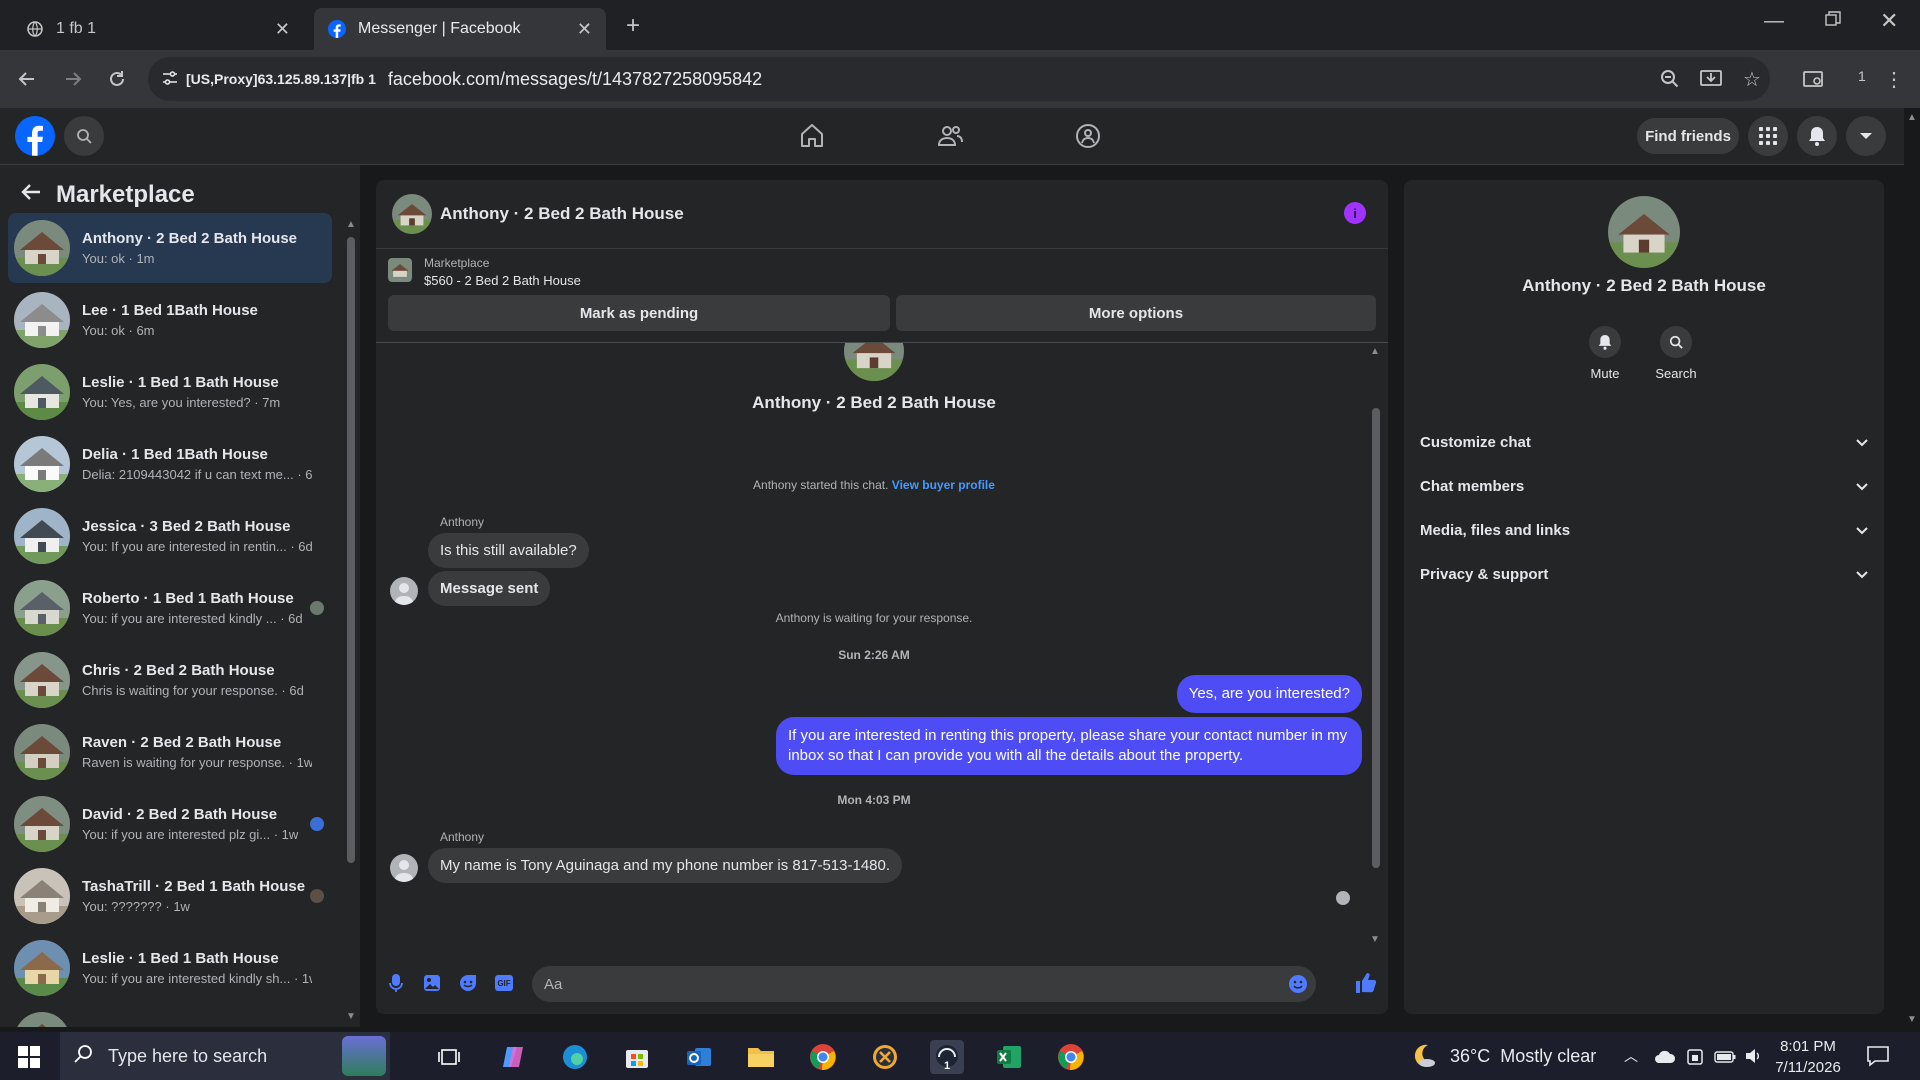 The width and height of the screenshot is (1920, 1080). Describe the element at coordinates (1644, 530) in the screenshot. I see `details-section: Media, files and links` at that location.